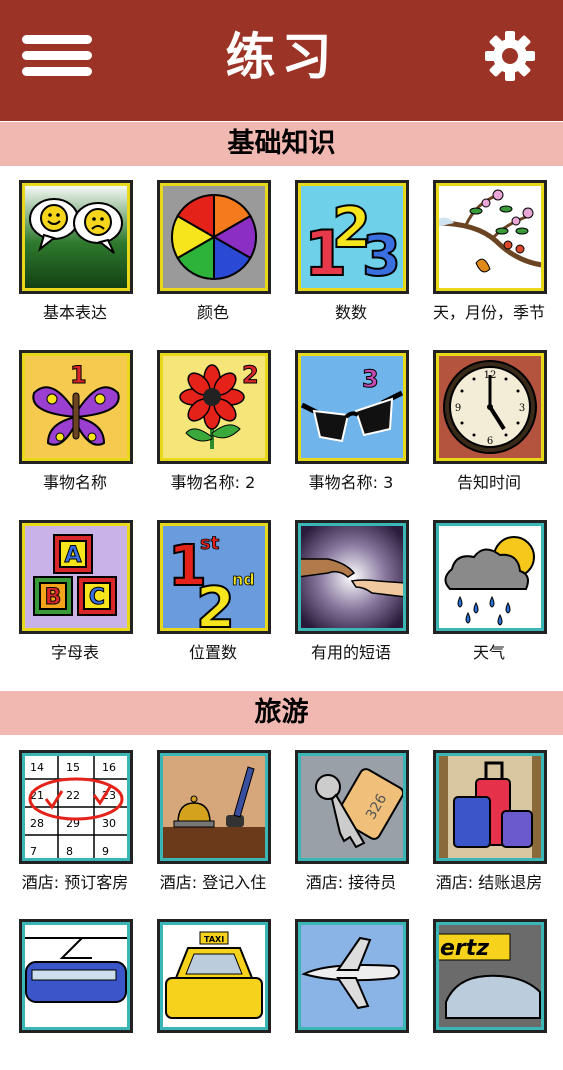 The height and width of the screenshot is (1070, 563). I want to click on calendar-day: 30, so click(109, 823).